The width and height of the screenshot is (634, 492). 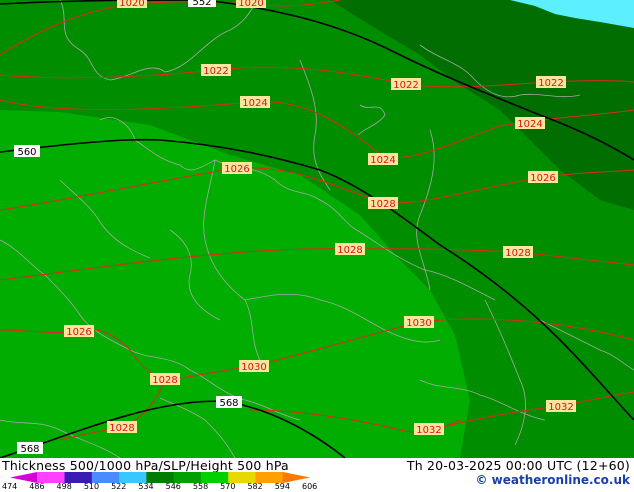 I want to click on svg-text: 552, so click(x=201, y=4).